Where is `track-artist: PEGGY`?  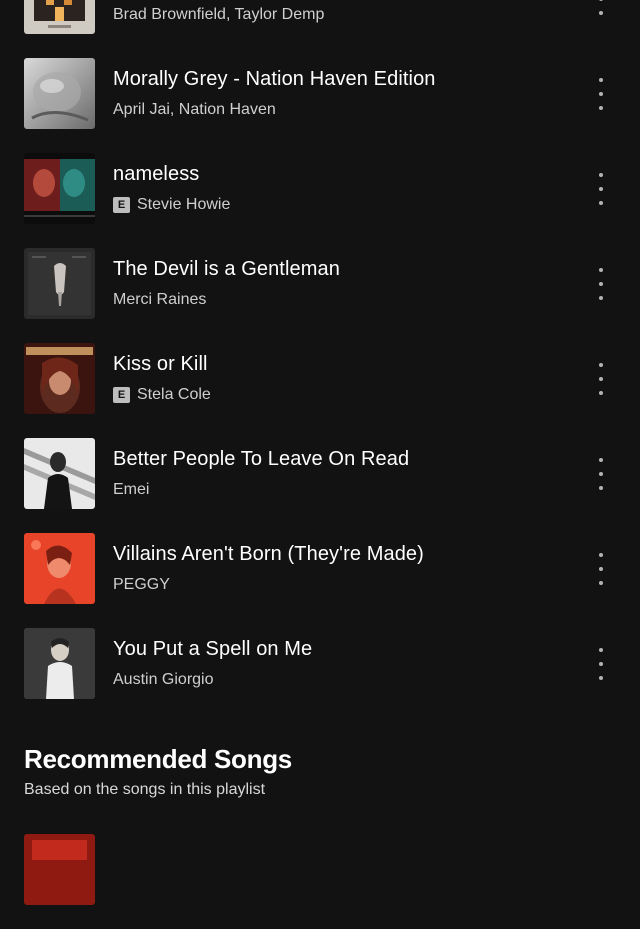 track-artist: PEGGY is located at coordinates (141, 585).